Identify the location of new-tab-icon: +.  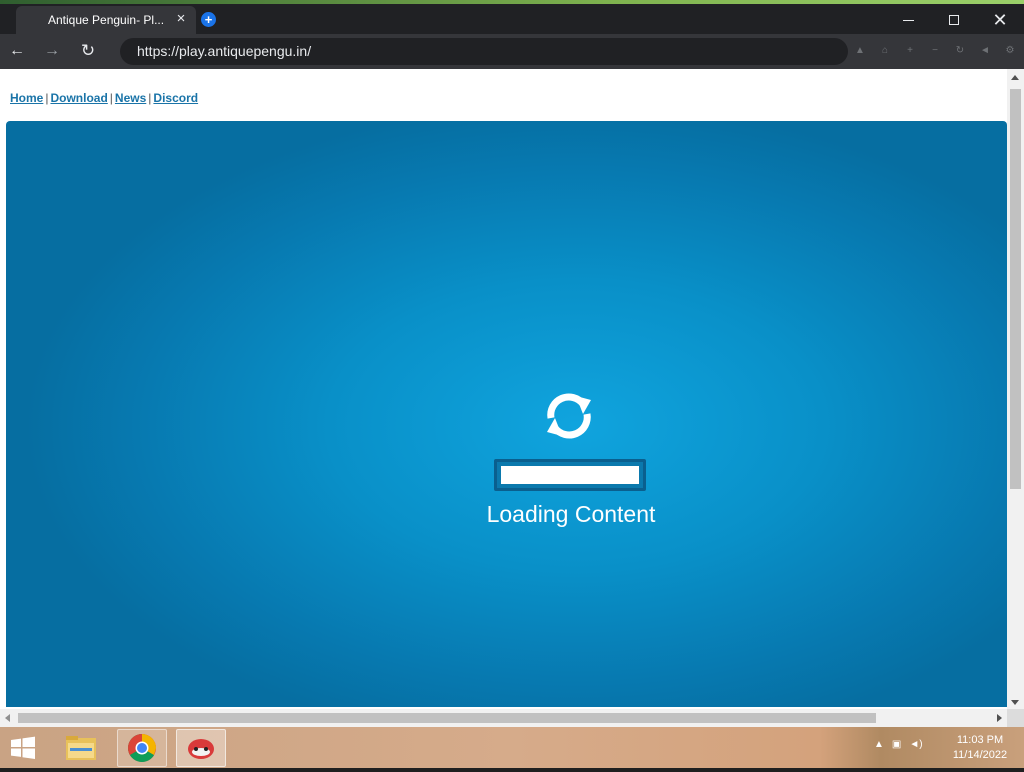
(208, 19).